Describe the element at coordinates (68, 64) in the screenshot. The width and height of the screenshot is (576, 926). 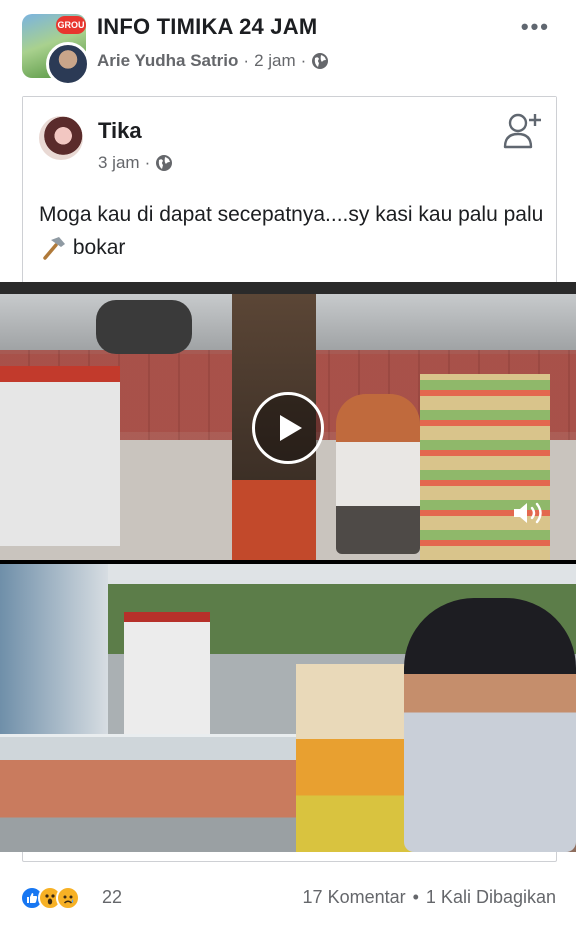
I see `author-avatar` at that location.